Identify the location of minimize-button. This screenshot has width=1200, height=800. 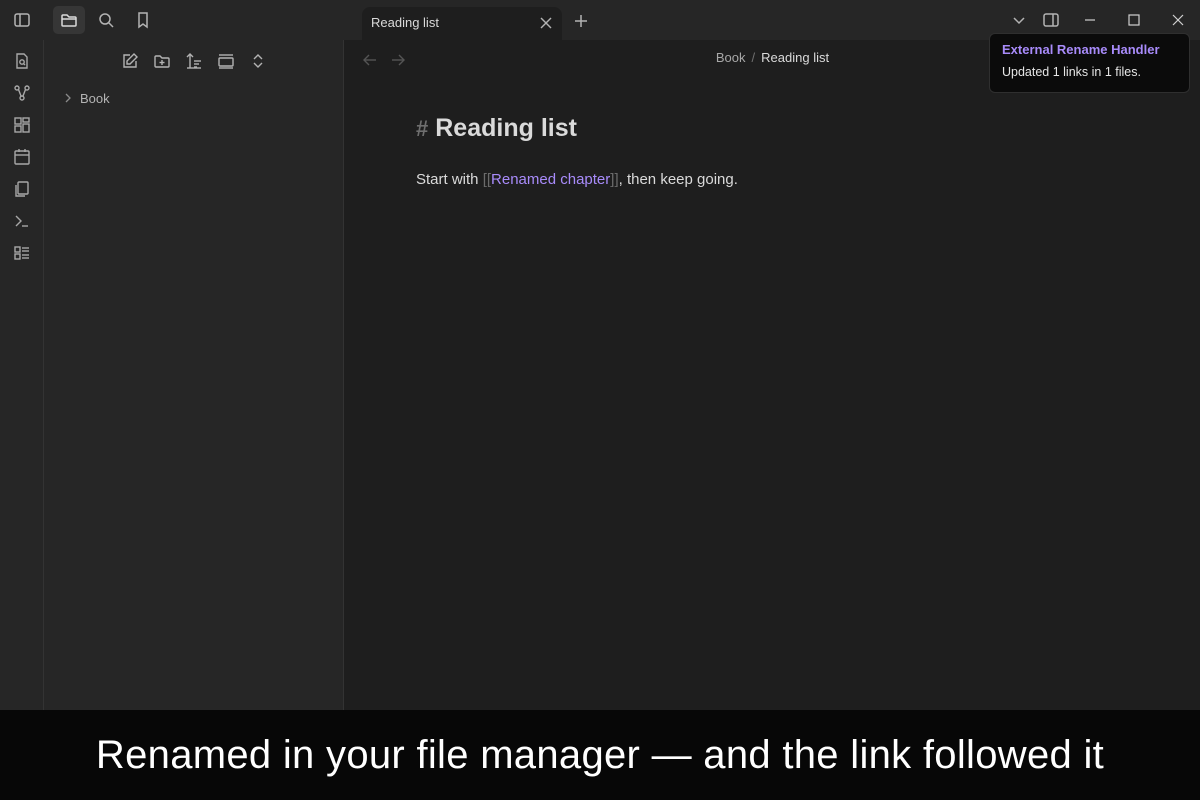
(1090, 20).